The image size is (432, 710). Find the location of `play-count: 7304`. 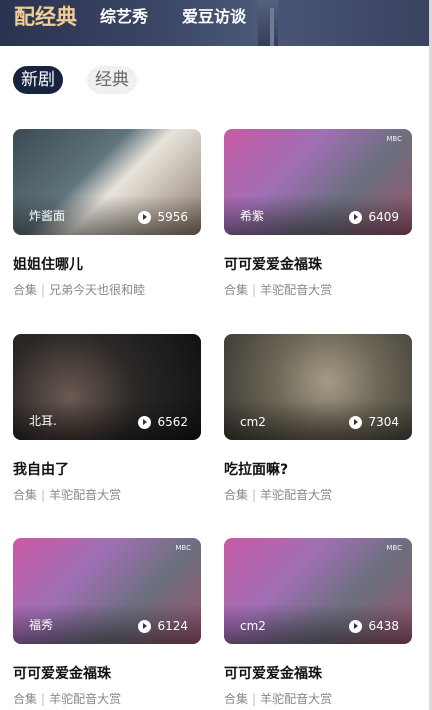

play-count: 7304 is located at coordinates (374, 422).